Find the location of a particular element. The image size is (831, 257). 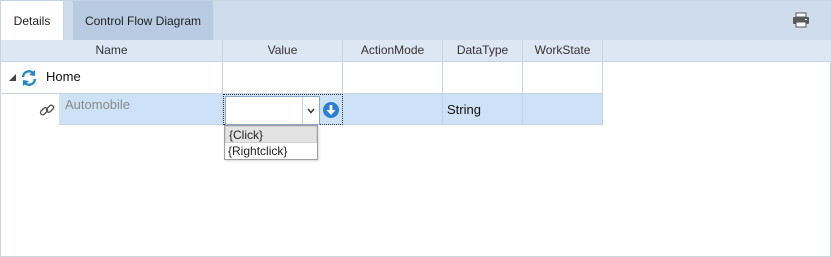

value-editor is located at coordinates (283, 109).